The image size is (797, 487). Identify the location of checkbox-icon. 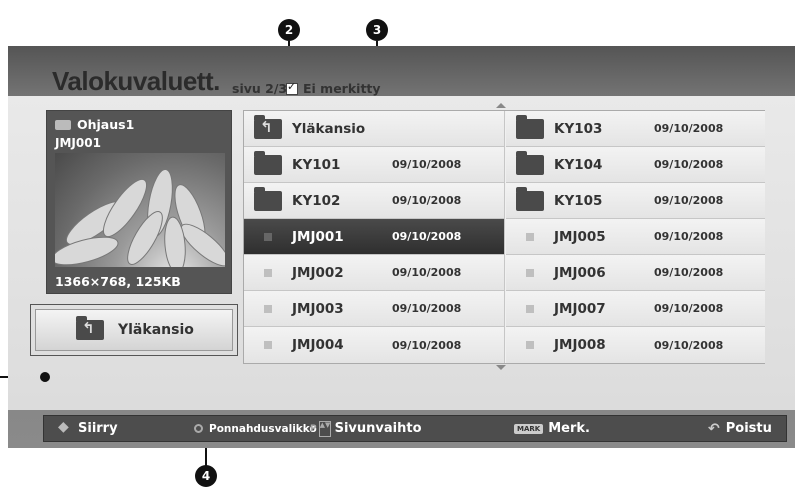
(292, 87).